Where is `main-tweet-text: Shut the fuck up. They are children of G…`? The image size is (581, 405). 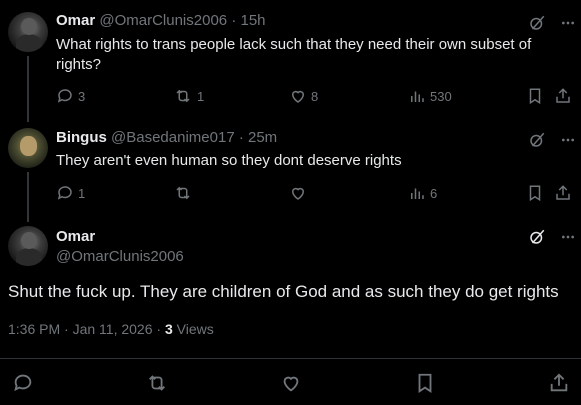
main-tweet-text: Shut the fuck up. They are children of G… is located at coordinates (283, 291).